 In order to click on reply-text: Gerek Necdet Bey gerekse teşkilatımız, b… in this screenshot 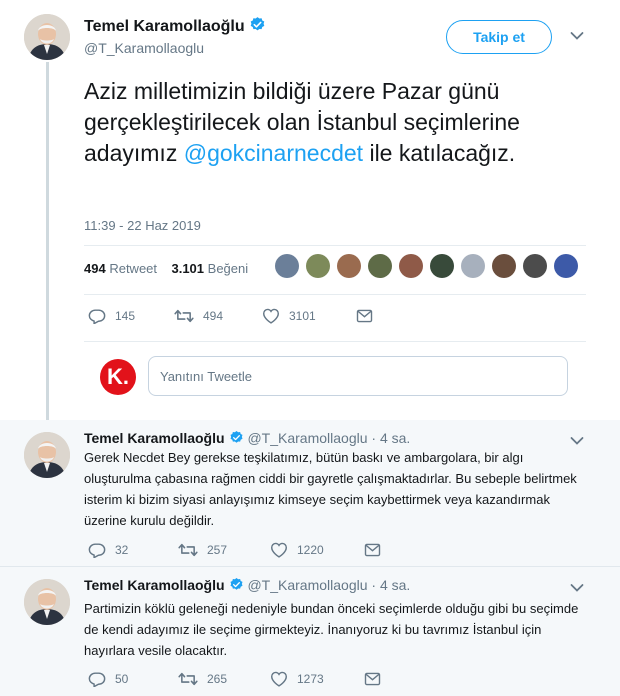, I will do `click(330, 489)`.